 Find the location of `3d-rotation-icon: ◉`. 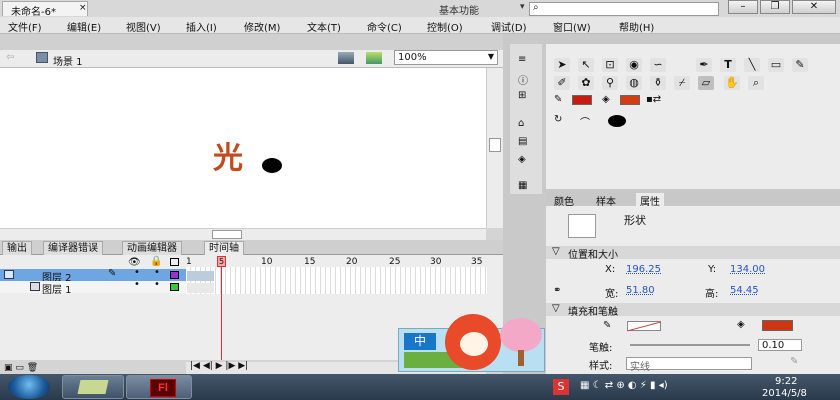

3d-rotation-icon: ◉ is located at coordinates (634, 65).